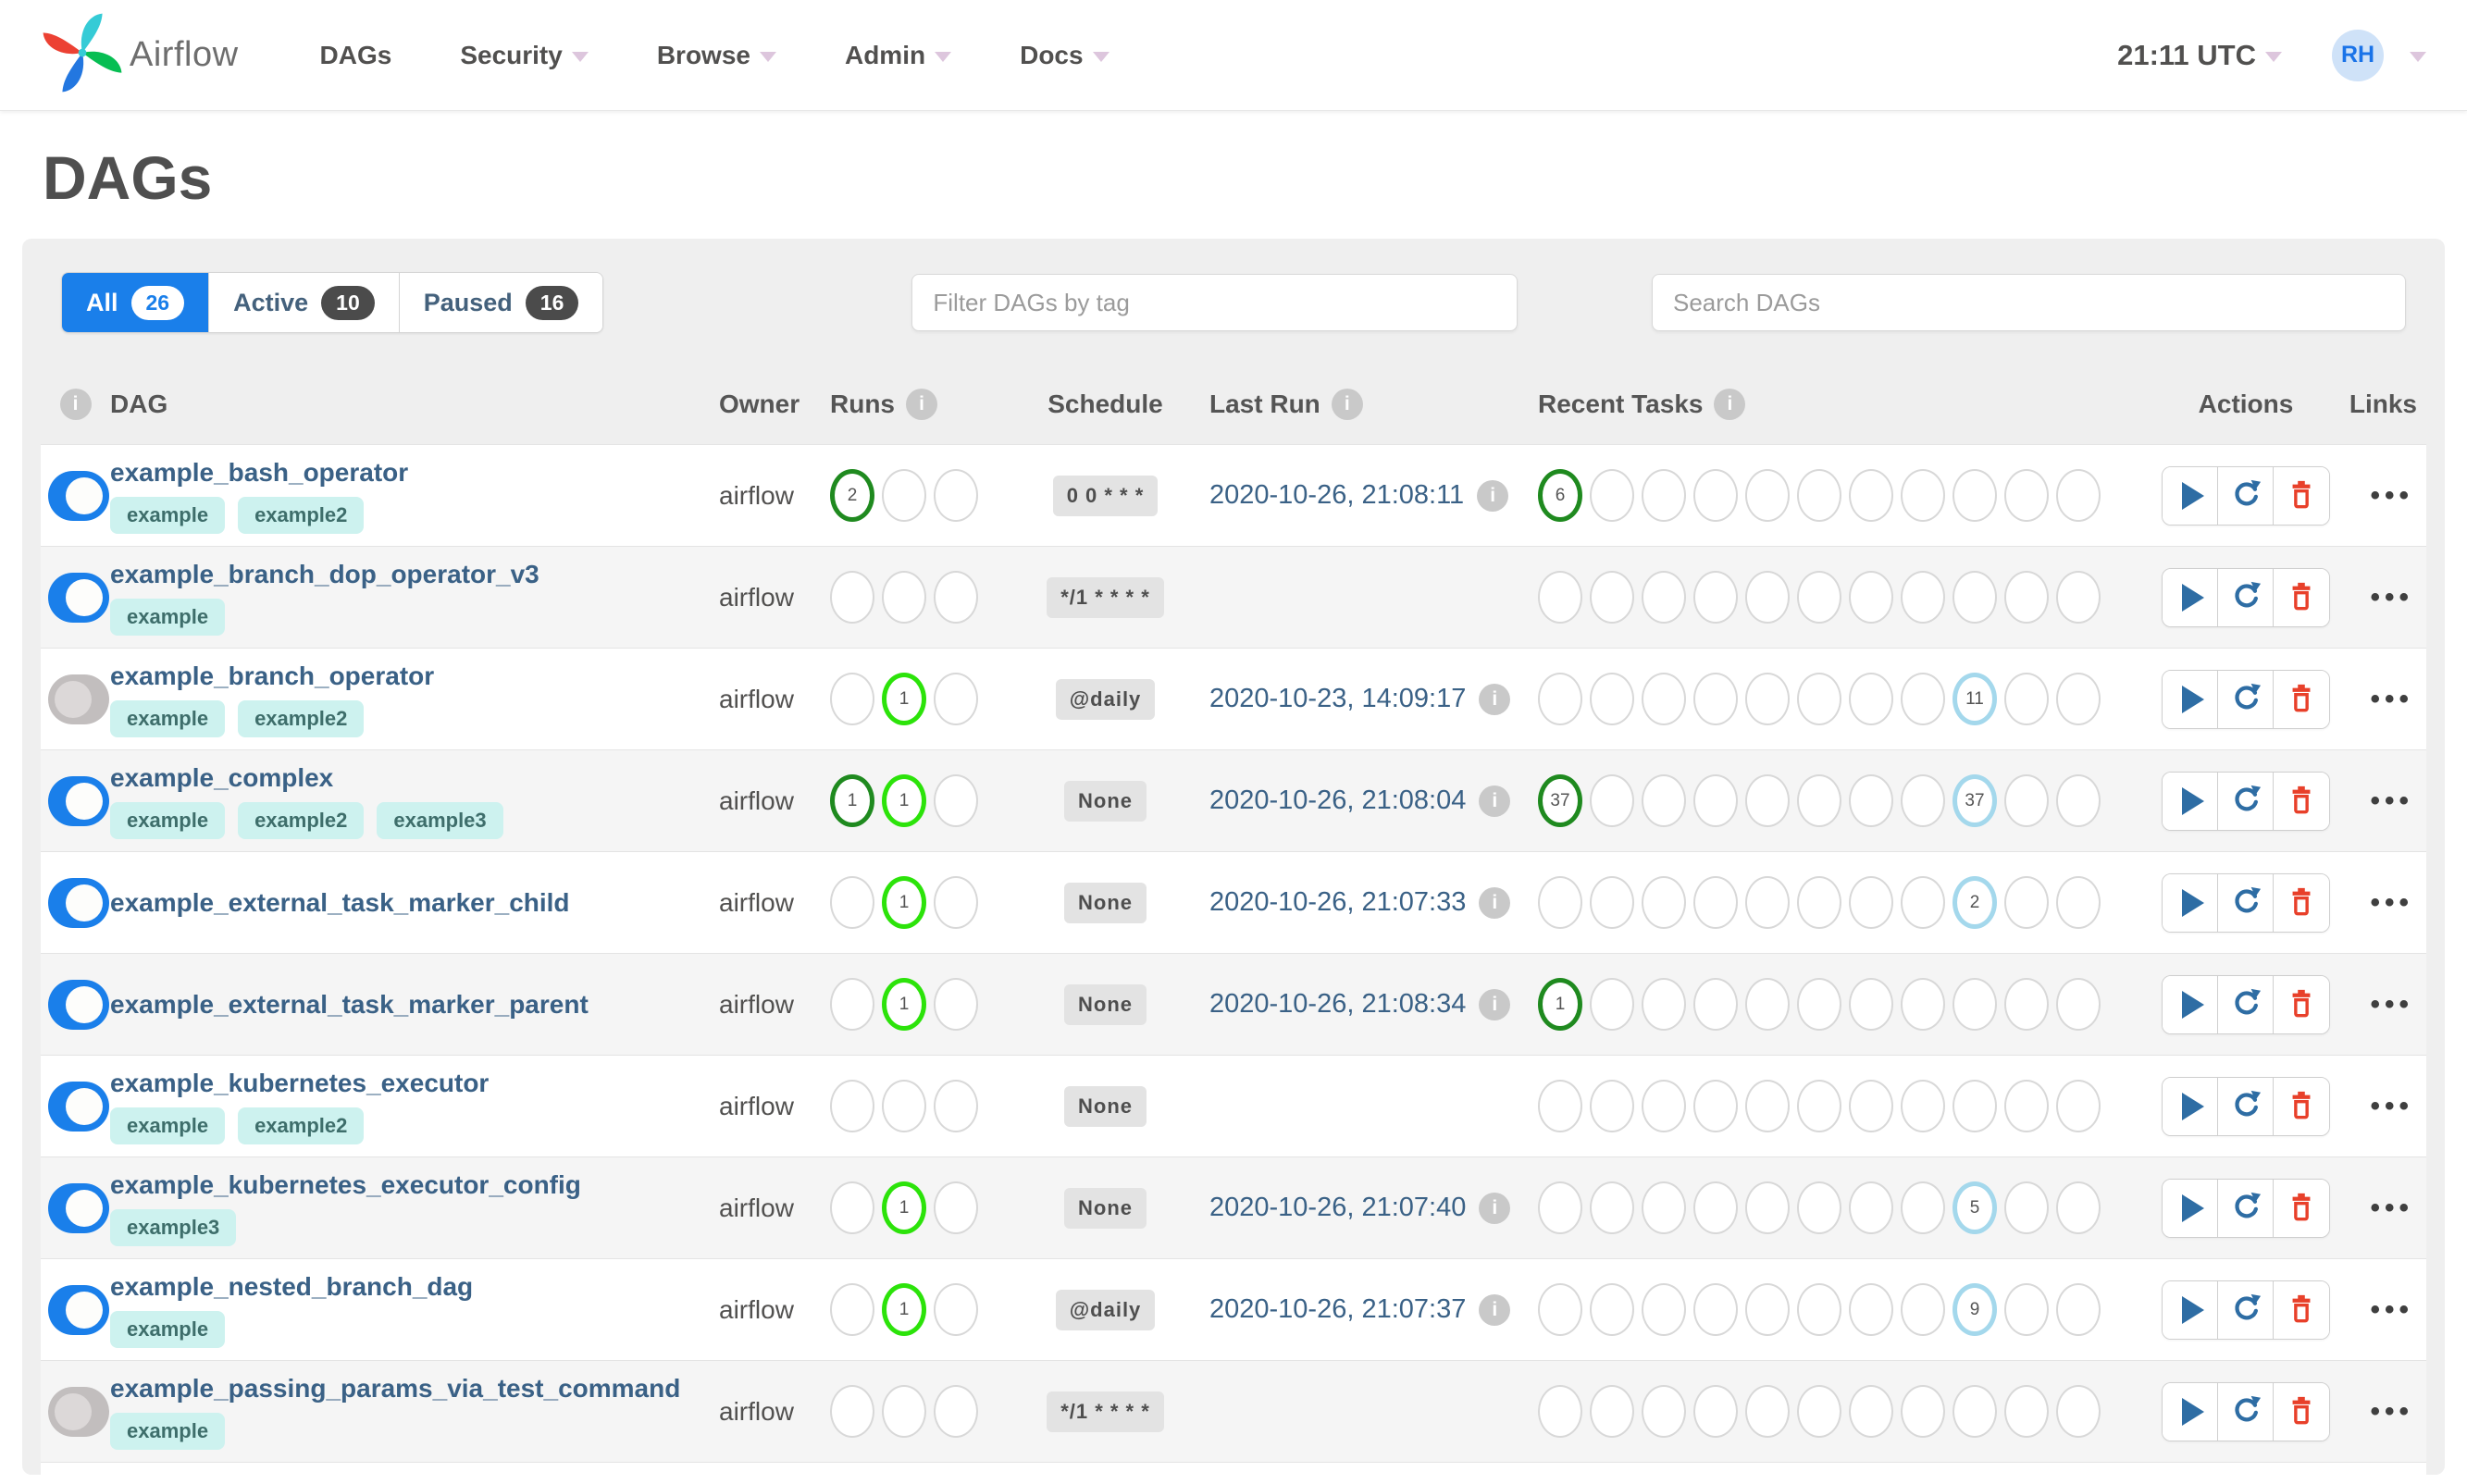 This screenshot has width=2467, height=1484. What do you see at coordinates (345, 1185) in the screenshot?
I see `dag-link: example_kubernetes_executor_config` at bounding box center [345, 1185].